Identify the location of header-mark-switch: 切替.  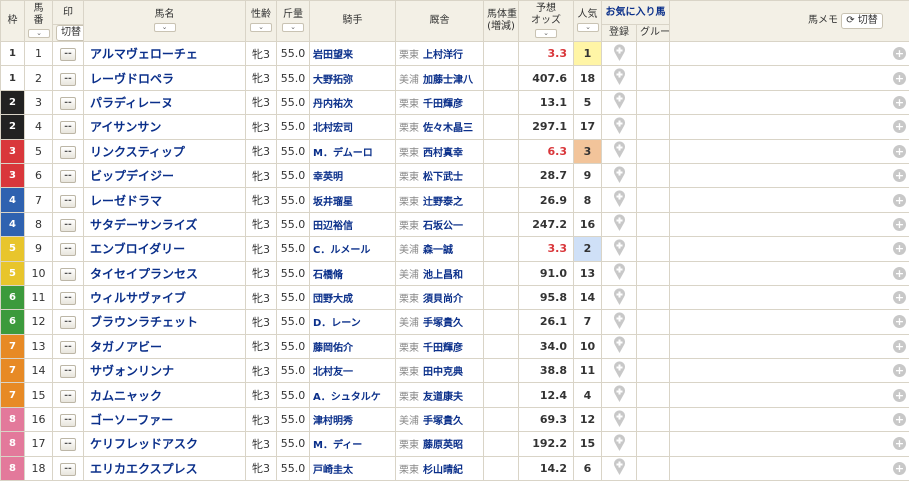
(68, 33).